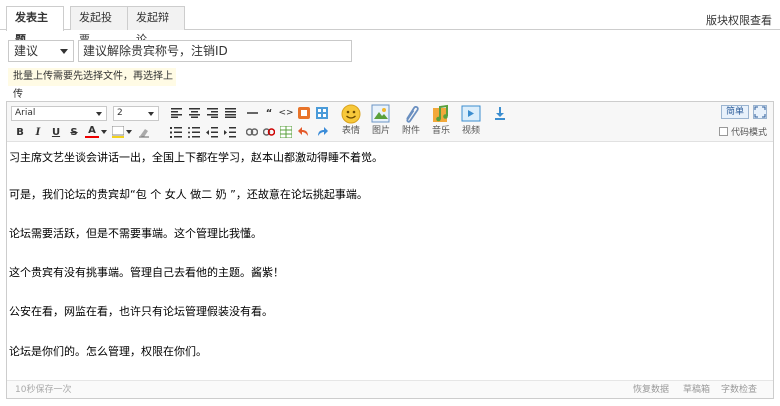  Describe the element at coordinates (286, 132) in the screenshot. I see `insert-table-icon` at that location.